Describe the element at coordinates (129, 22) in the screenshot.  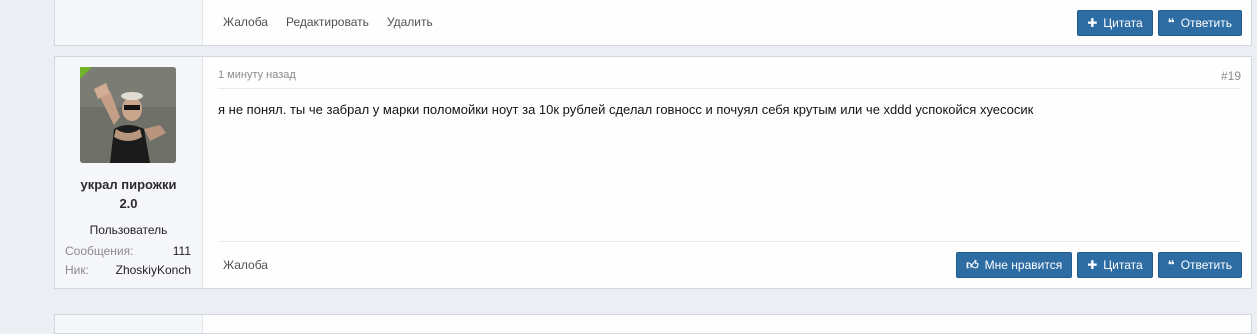
I see `previous-post-userpanel` at that location.